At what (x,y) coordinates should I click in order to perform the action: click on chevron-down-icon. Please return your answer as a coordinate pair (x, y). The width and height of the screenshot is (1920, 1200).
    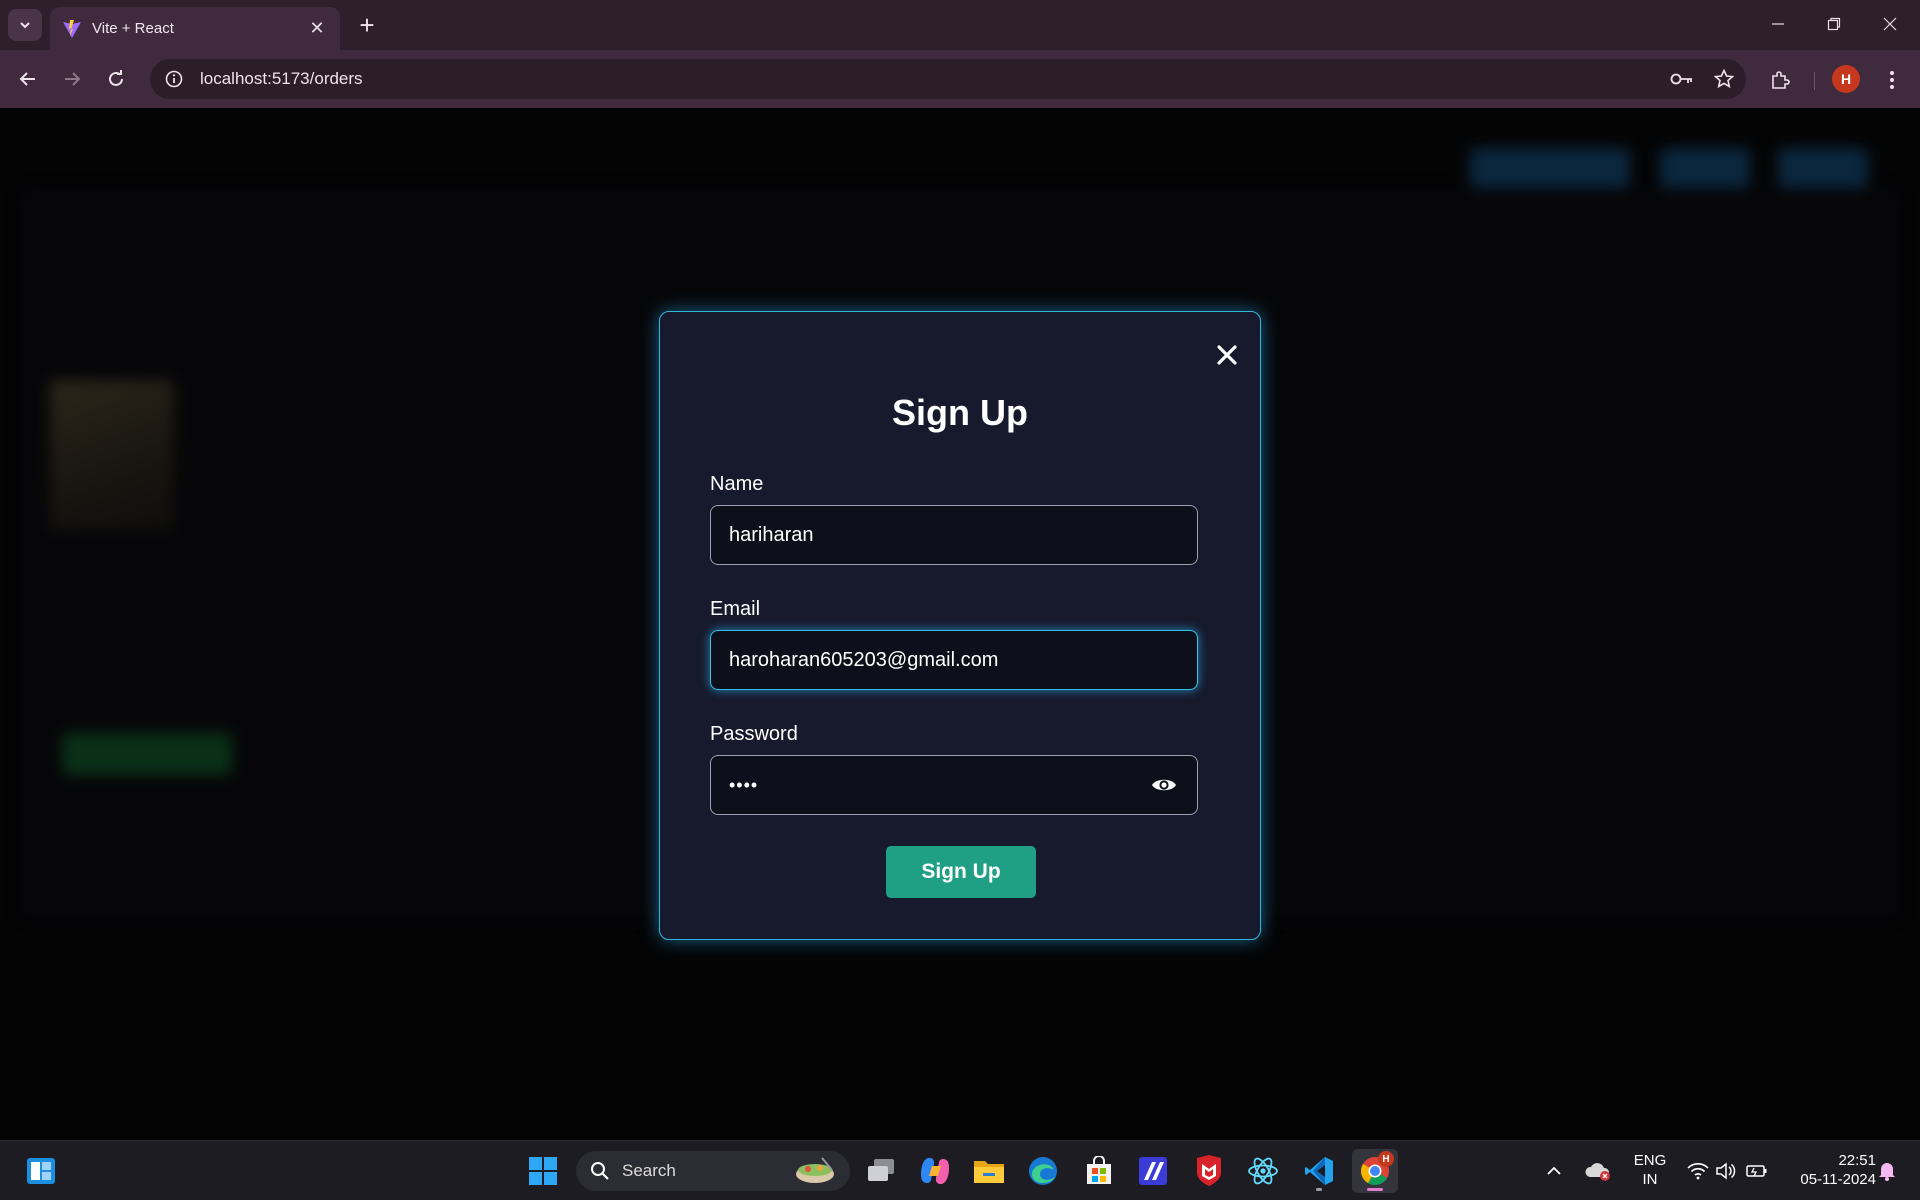
    Looking at the image, I should click on (25, 25).